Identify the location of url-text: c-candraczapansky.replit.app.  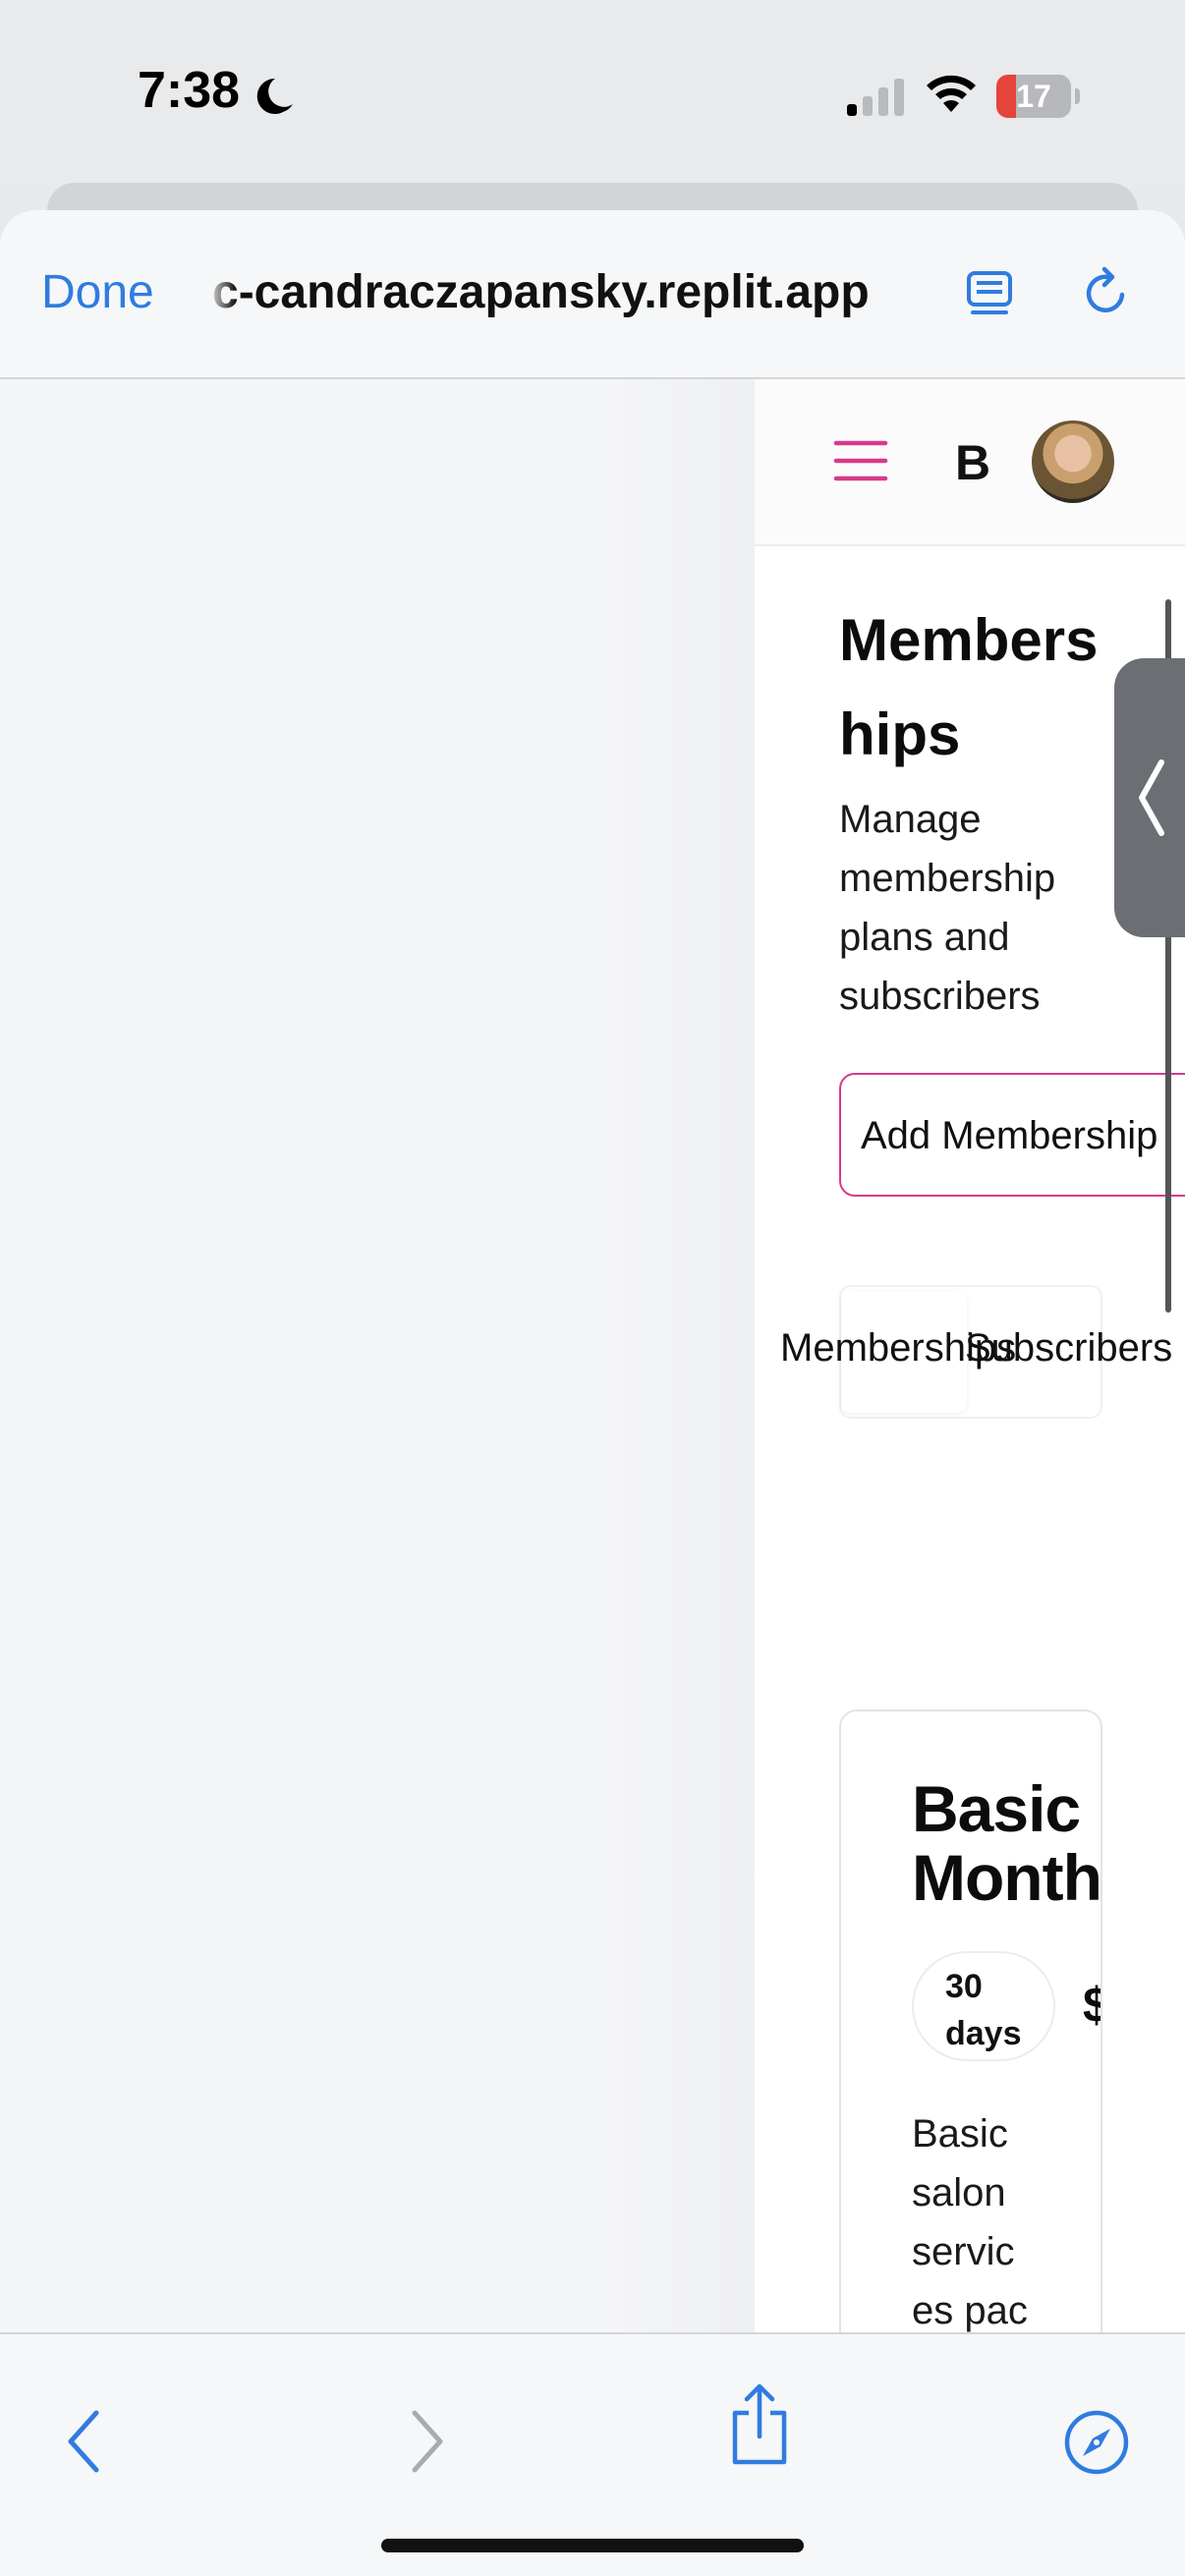
(541, 292).